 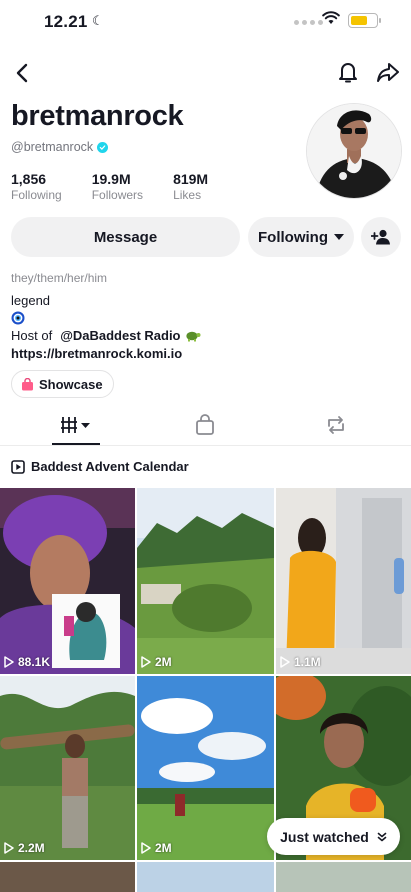 What do you see at coordinates (76, 444) in the screenshot?
I see `active-tab-indicator` at bounding box center [76, 444].